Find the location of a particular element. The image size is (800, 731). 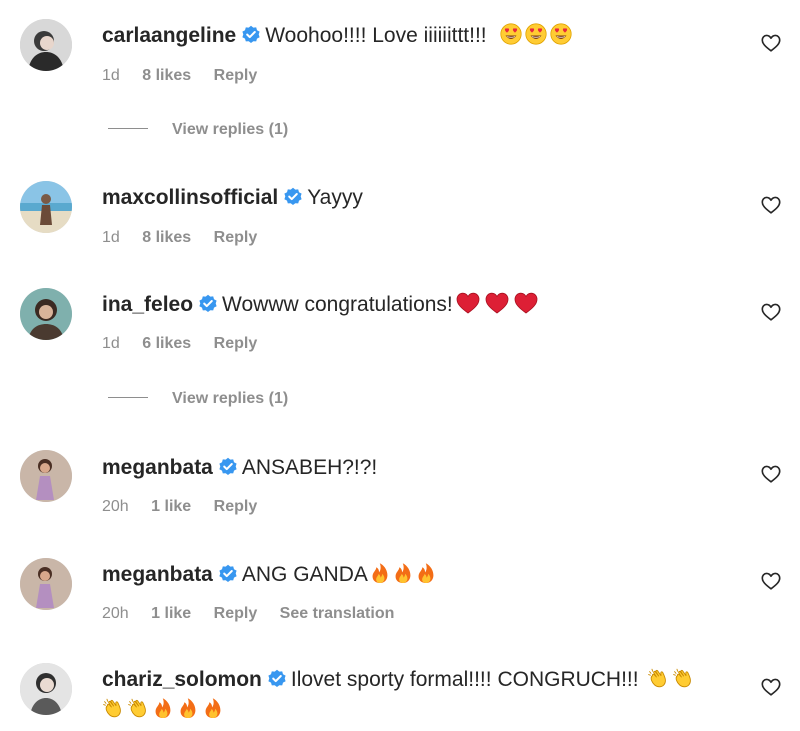

comment-text: ANSABEH?!?! is located at coordinates (309, 467).